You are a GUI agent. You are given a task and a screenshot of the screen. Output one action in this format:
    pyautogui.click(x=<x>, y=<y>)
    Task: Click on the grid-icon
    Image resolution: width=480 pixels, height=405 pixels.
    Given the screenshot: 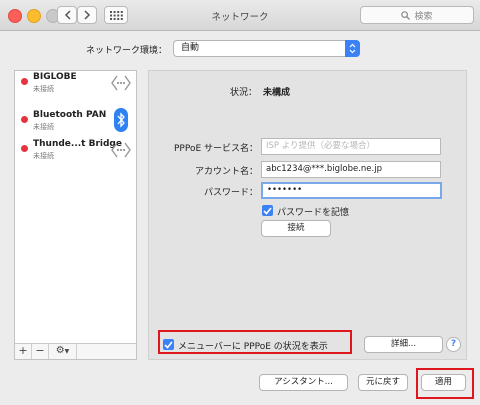 What is the action you would take?
    pyautogui.click(x=116, y=15)
    